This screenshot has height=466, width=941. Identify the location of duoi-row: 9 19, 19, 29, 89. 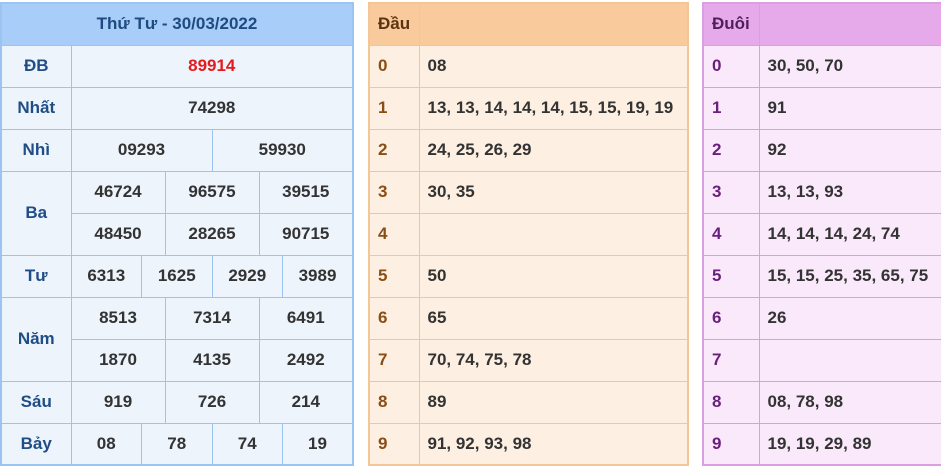
(821, 444).